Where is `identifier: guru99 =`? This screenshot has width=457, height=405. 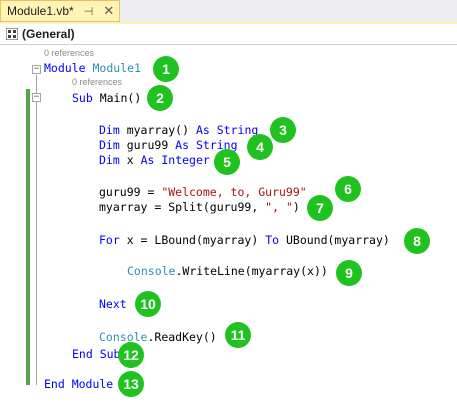 identifier: guru99 = is located at coordinates (130, 192).